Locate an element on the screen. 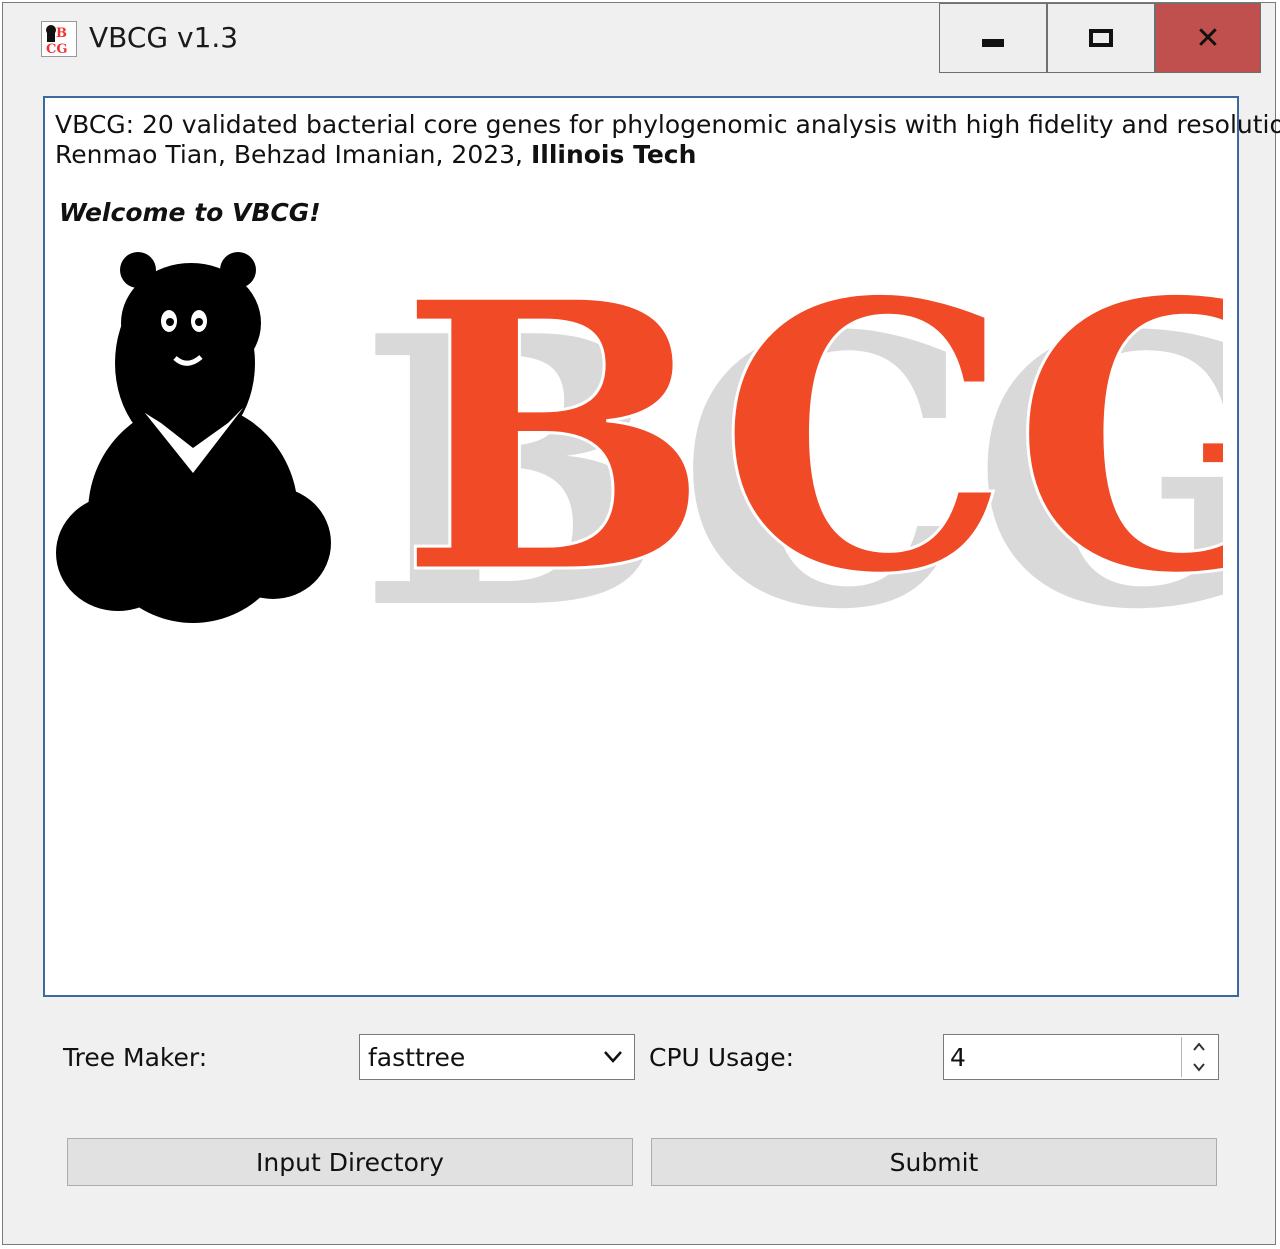 Image resolution: width=1280 pixels, height=1249 pixels. close-button: ✕ is located at coordinates (1208, 38).